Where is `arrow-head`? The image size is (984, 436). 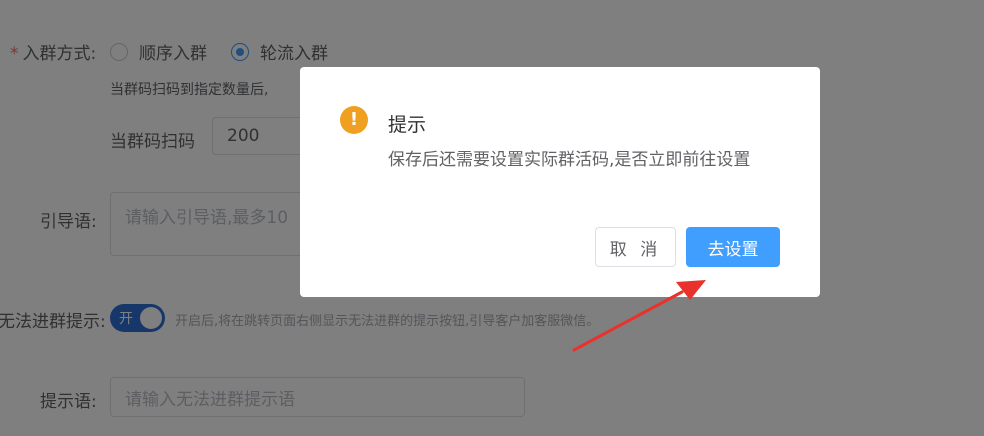
arrow-head is located at coordinates (691, 290).